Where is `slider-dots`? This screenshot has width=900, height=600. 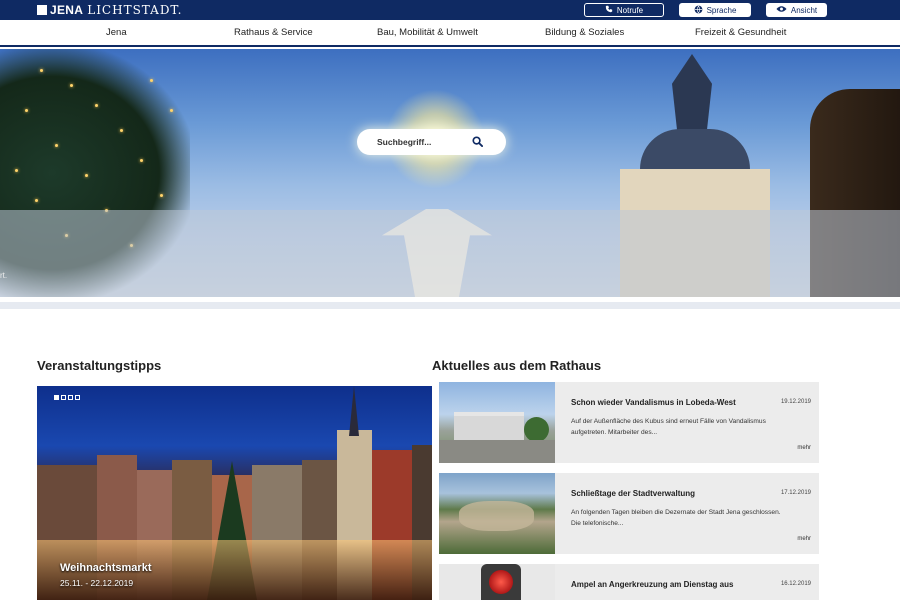
slider-dots is located at coordinates (67, 397).